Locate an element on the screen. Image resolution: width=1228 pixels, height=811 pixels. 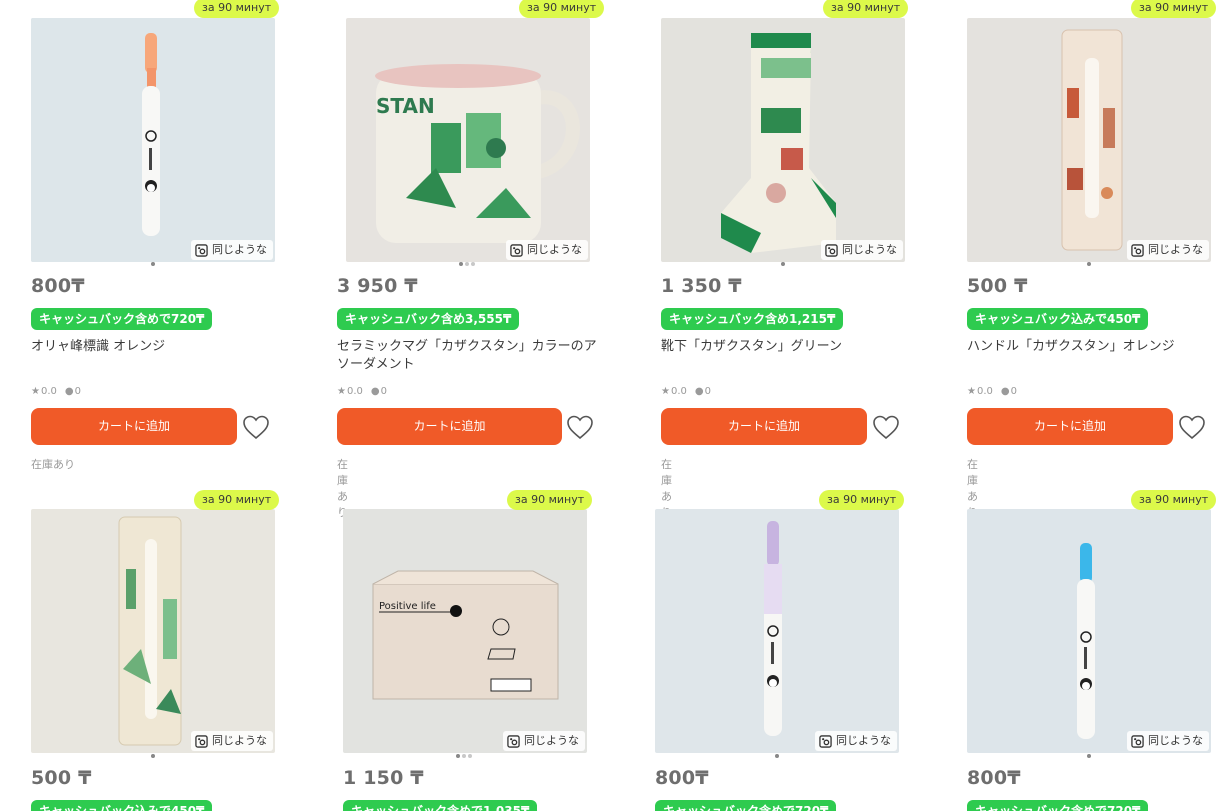
product-title: セラミックマグ「カザクスタン」カラーのアソーダメント is located at coordinates (472, 356).